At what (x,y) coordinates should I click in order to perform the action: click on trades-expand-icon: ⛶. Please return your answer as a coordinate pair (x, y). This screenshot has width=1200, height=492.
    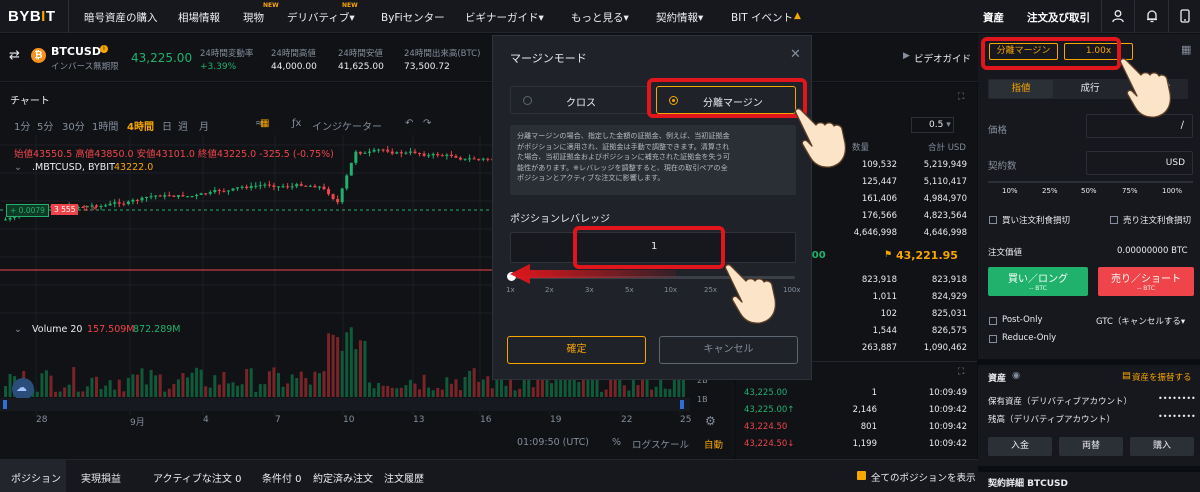
    Looking at the image, I should click on (961, 372).